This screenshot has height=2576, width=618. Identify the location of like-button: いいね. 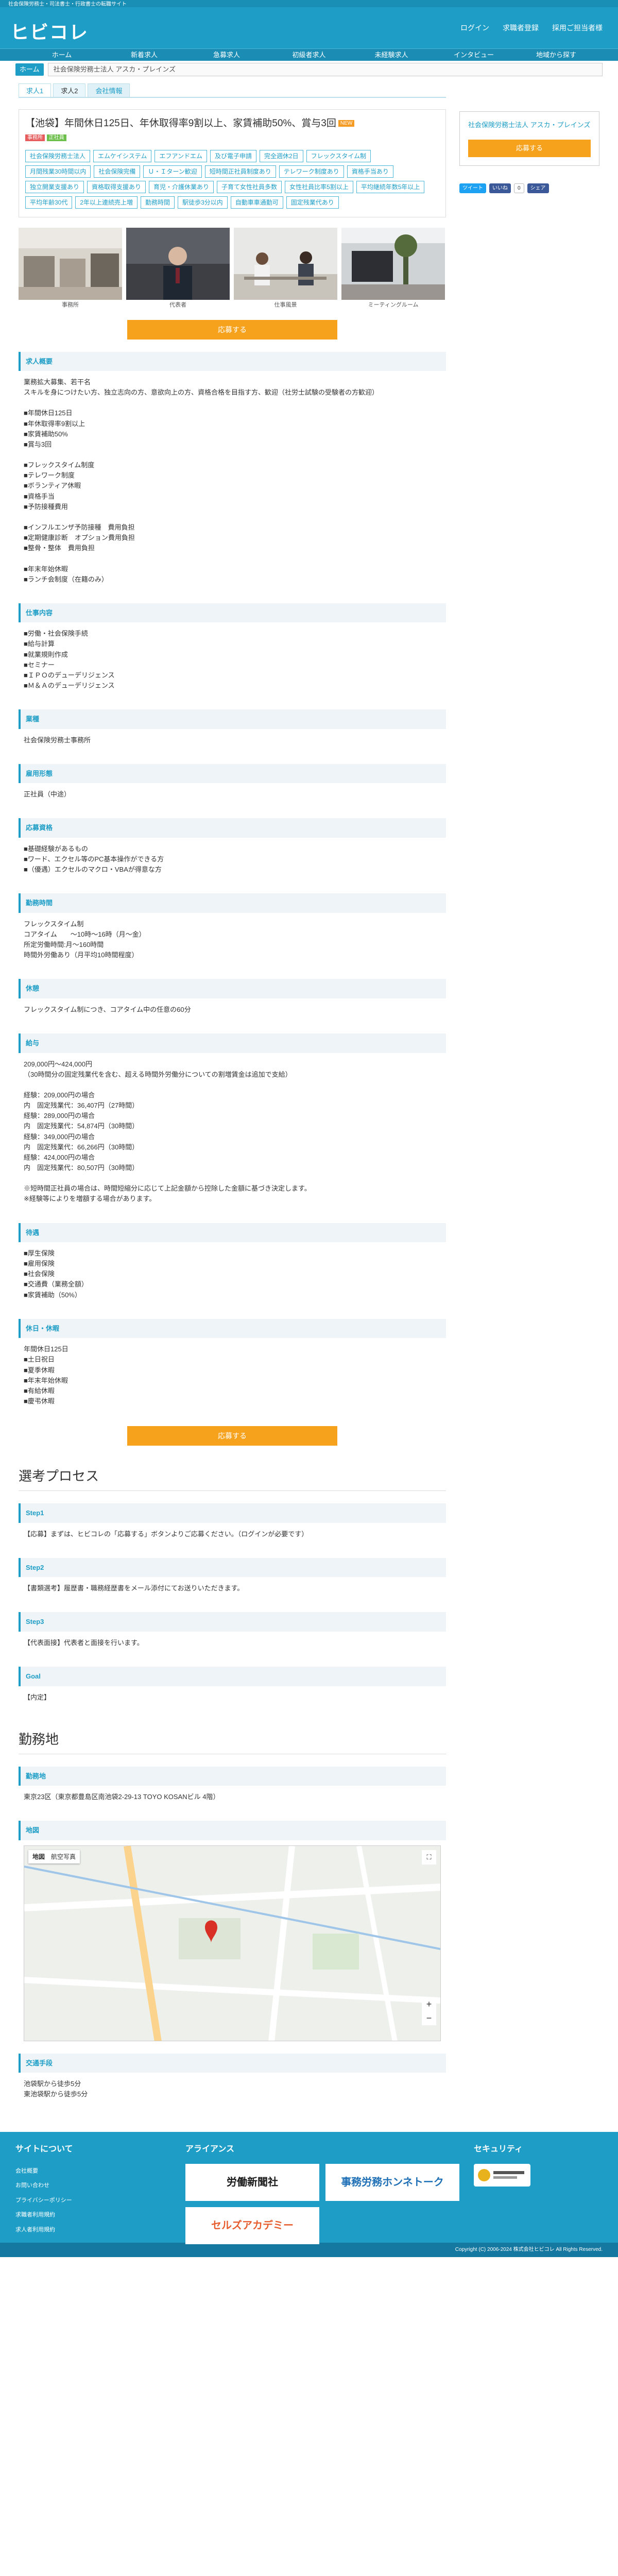
(500, 188).